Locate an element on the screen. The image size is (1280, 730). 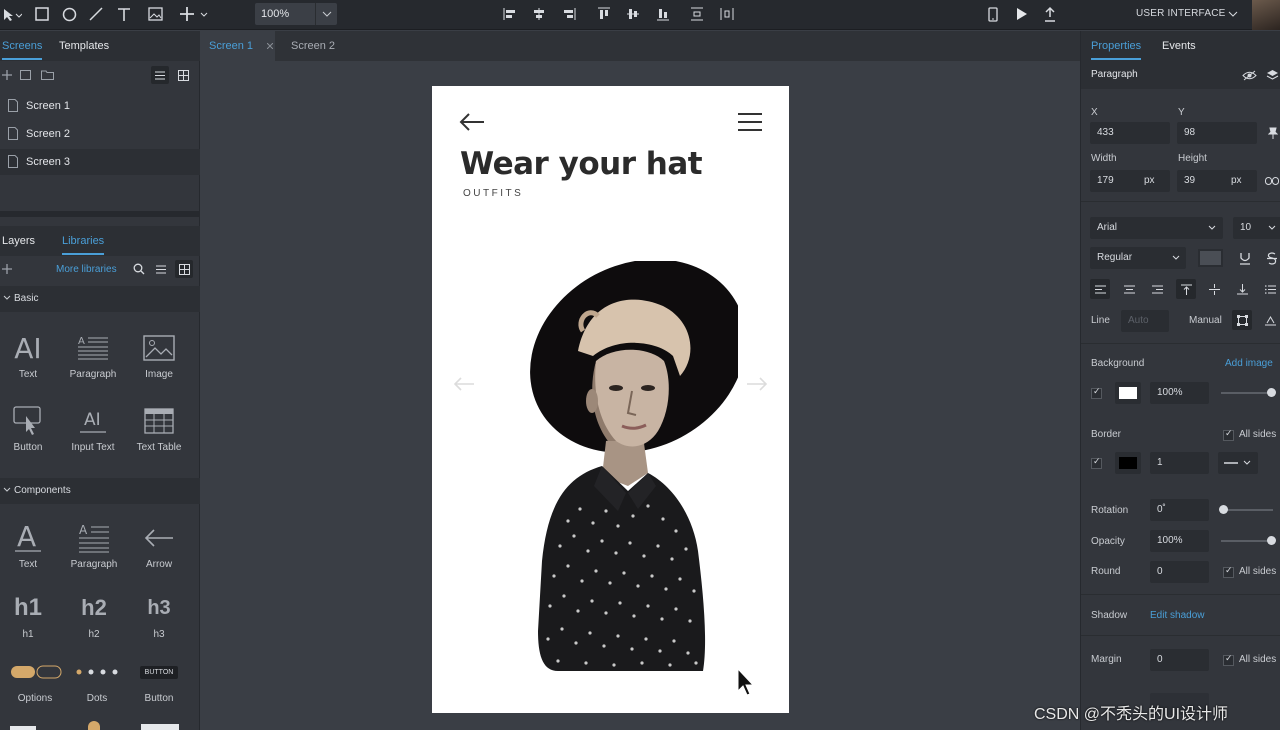
distribute-vertical-icon is located at coordinates (697, 14).